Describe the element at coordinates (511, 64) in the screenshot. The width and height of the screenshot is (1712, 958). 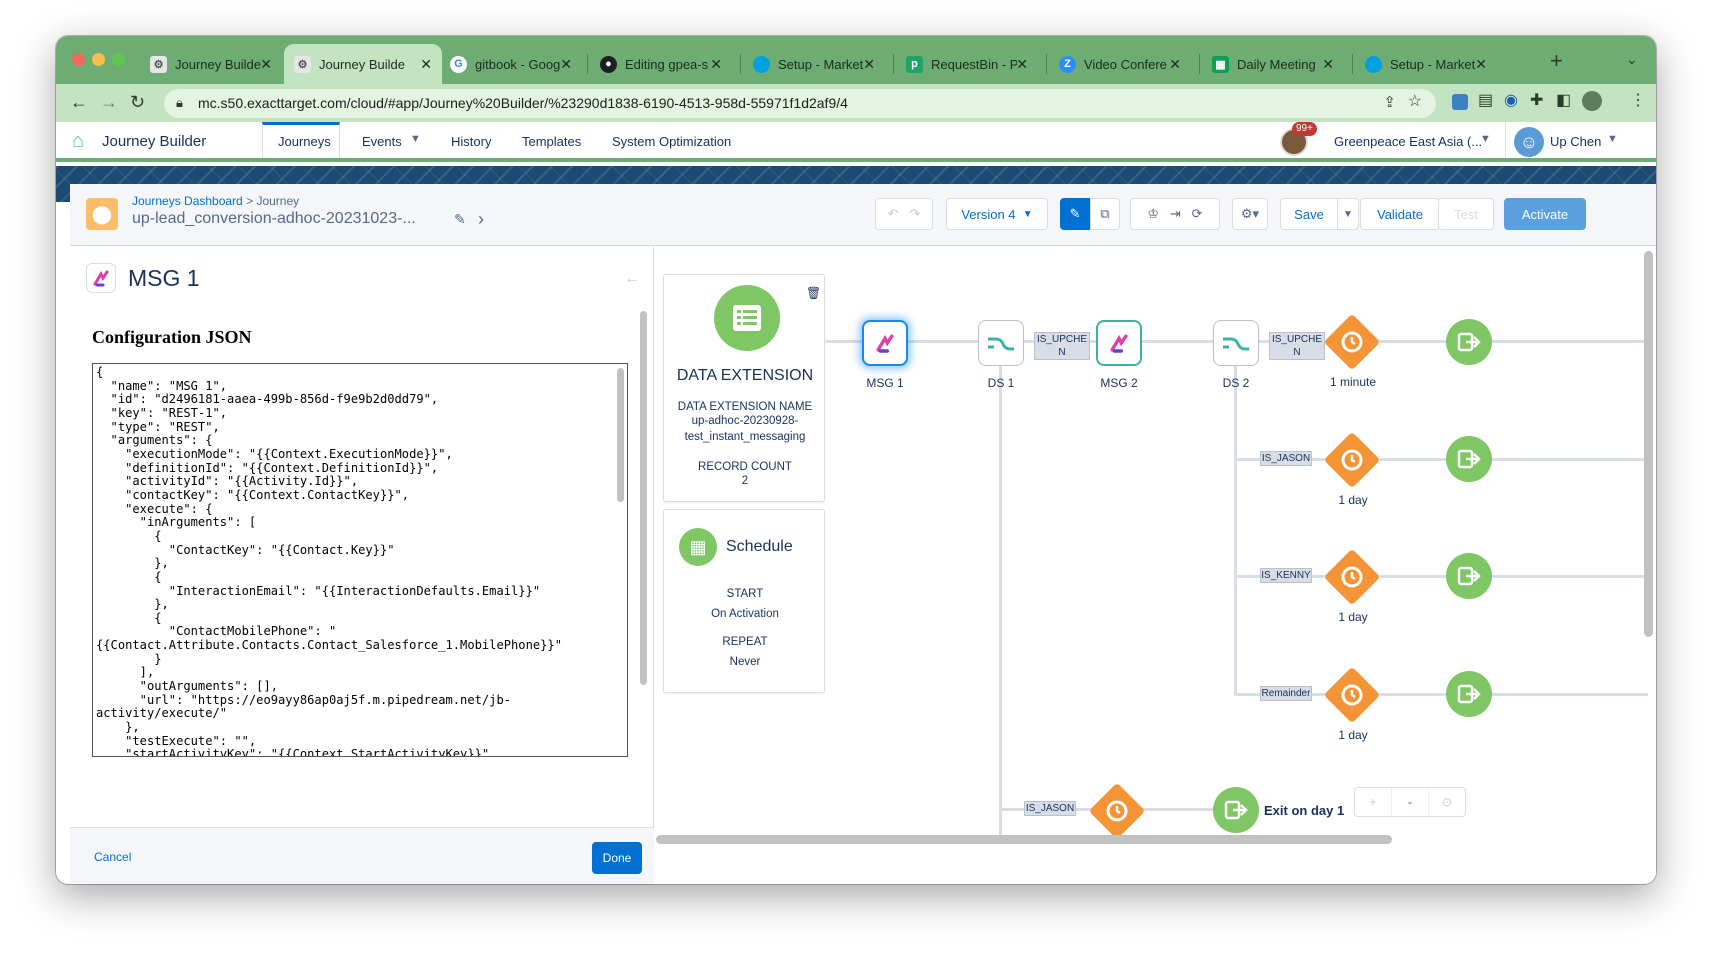
I see `browser-tab: G gitbook - Goog ✕` at that location.